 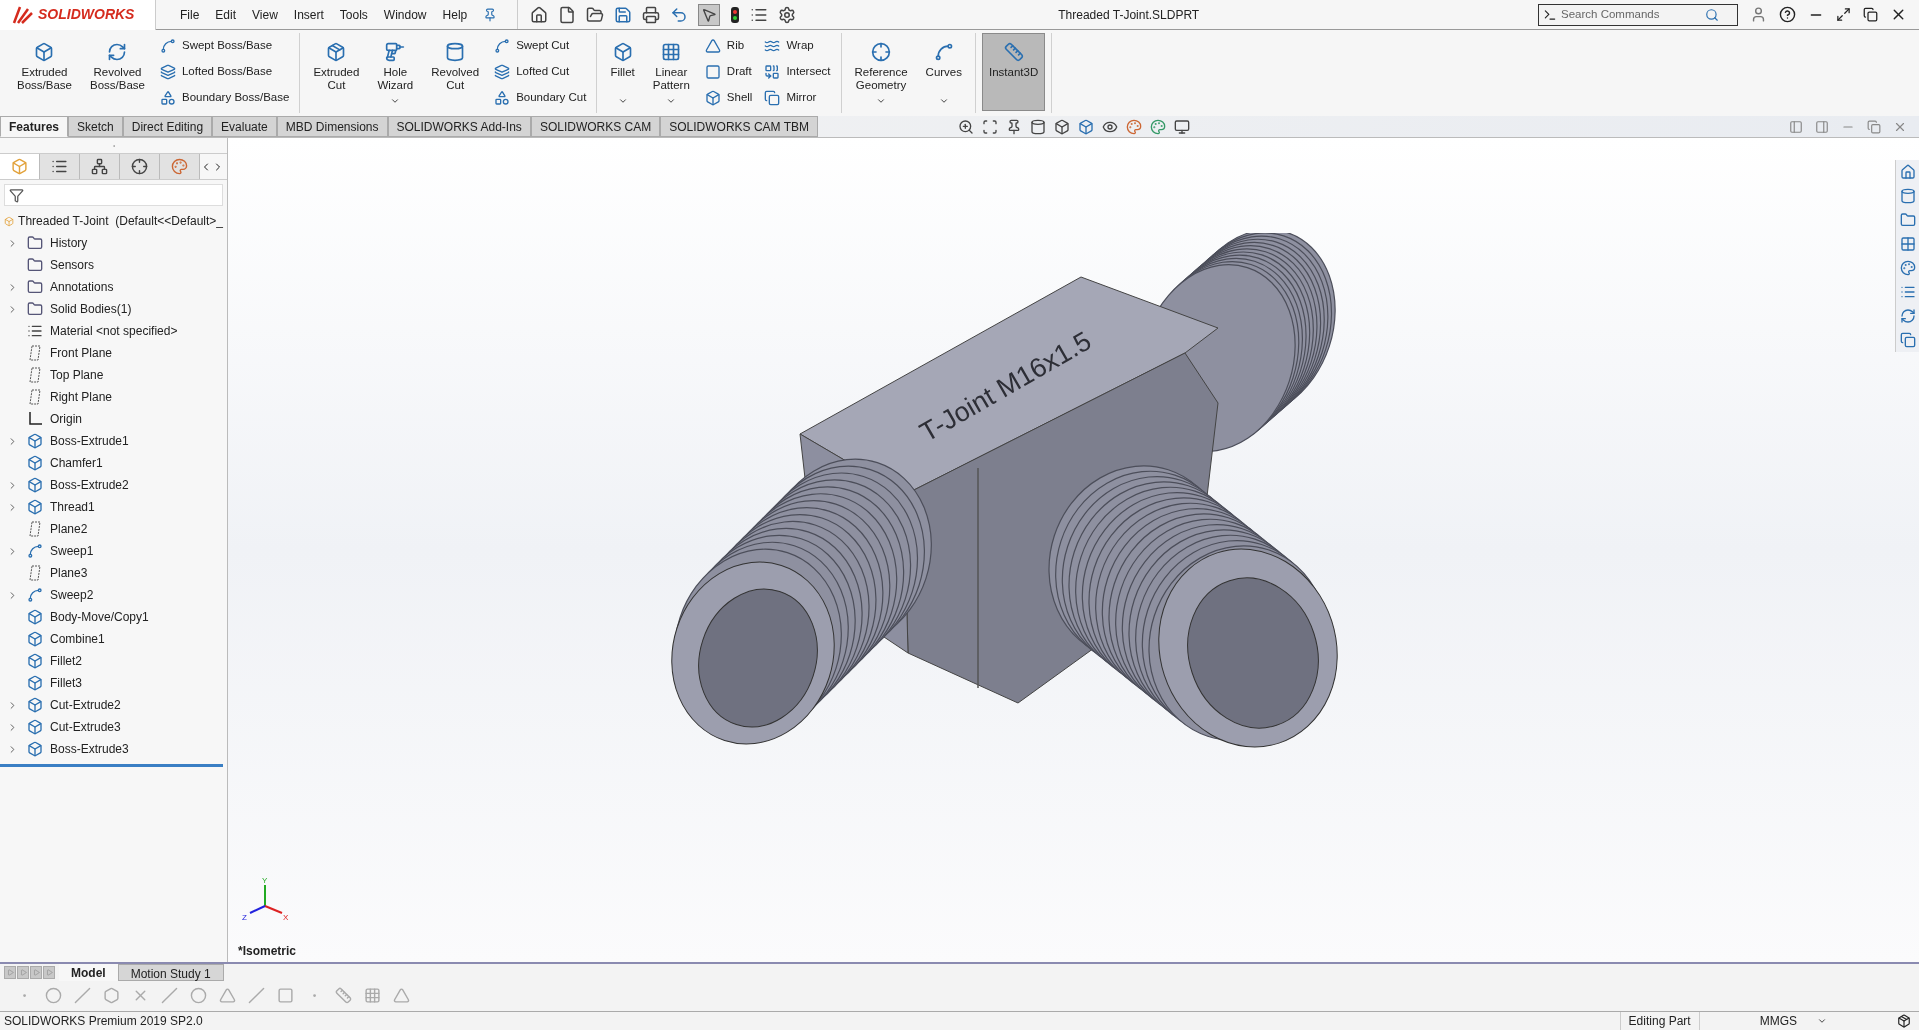 What do you see at coordinates (709, 14) in the screenshot?
I see `select-tool-button` at bounding box center [709, 14].